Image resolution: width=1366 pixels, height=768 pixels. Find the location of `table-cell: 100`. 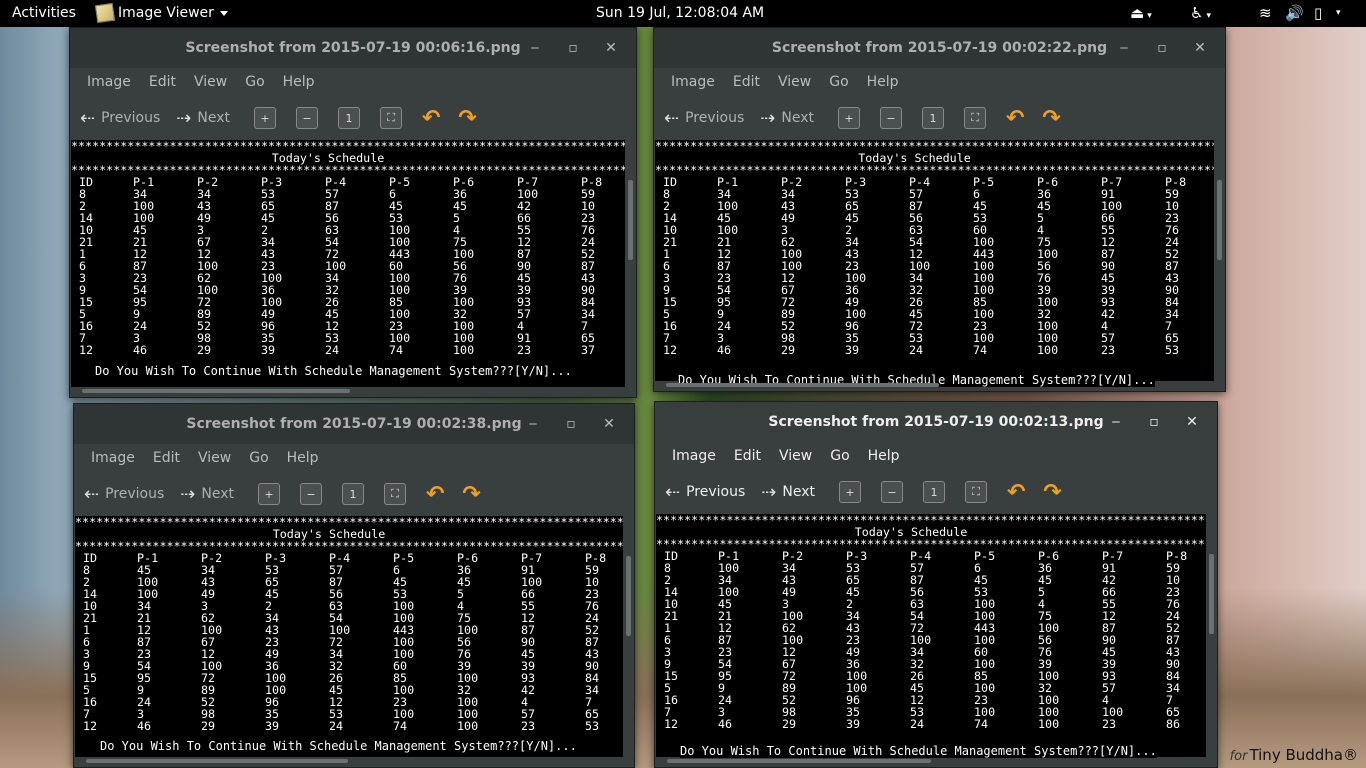

table-cell: 100 is located at coordinates (464, 350).